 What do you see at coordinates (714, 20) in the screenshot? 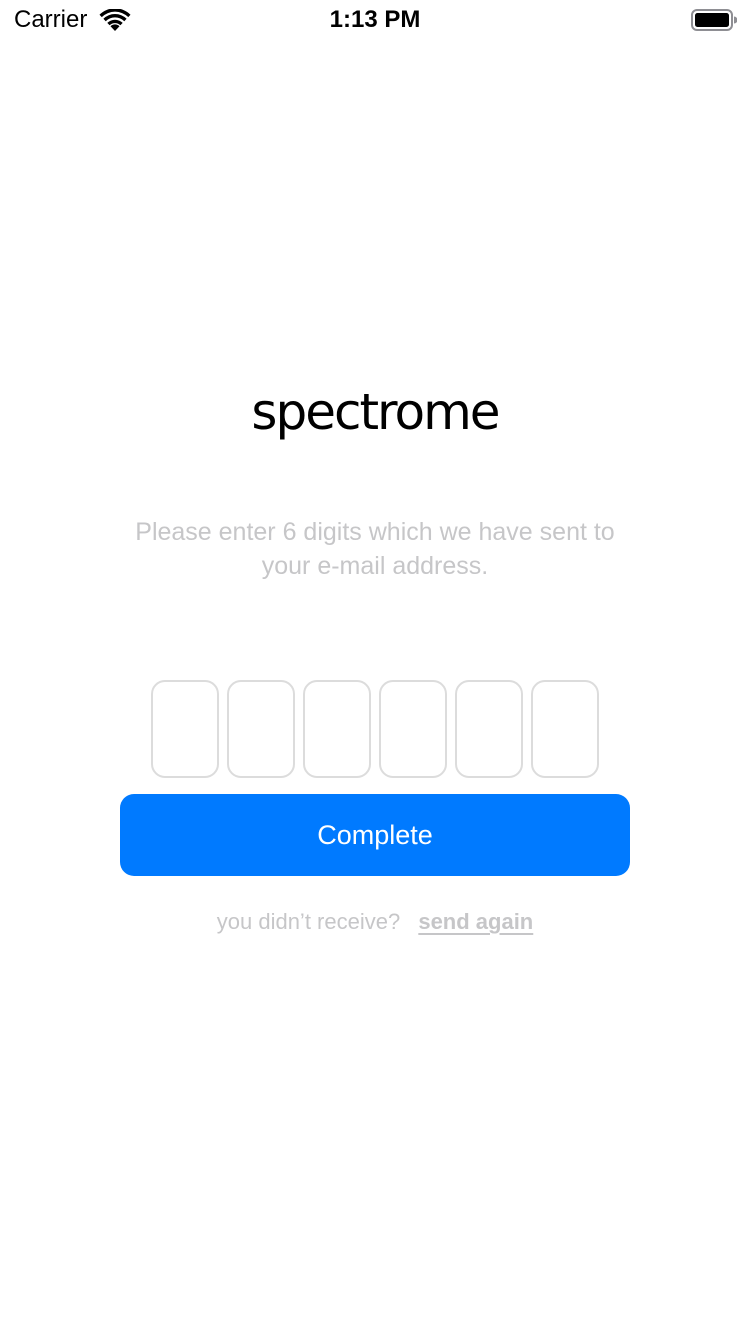
I see `battery-full-icon` at bounding box center [714, 20].